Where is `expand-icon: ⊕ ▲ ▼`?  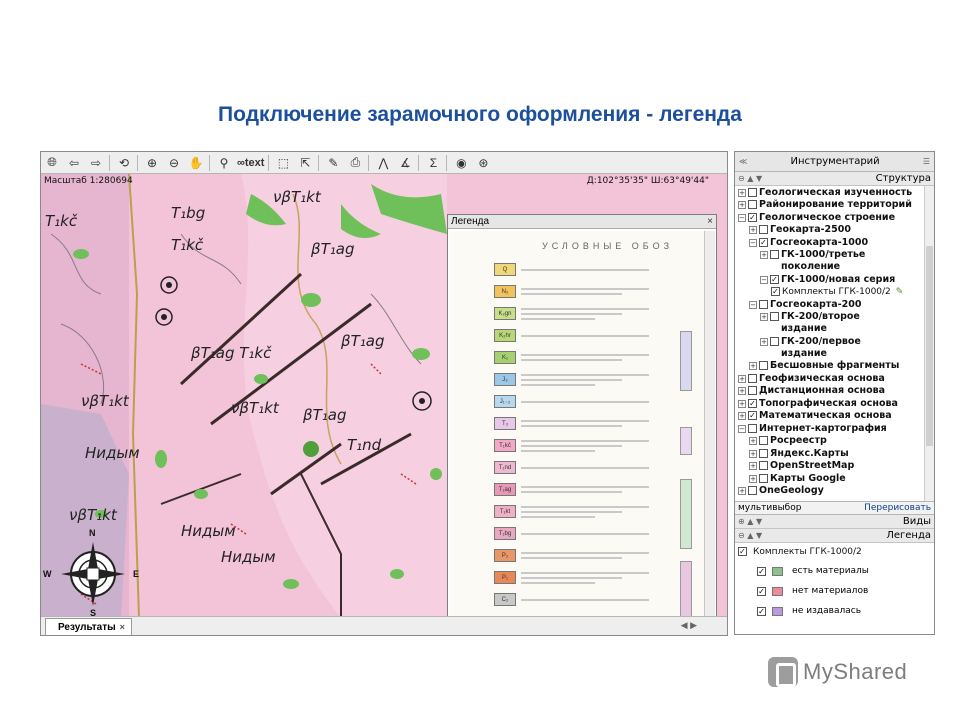 expand-icon: ⊕ ▲ ▼ is located at coordinates (750, 521).